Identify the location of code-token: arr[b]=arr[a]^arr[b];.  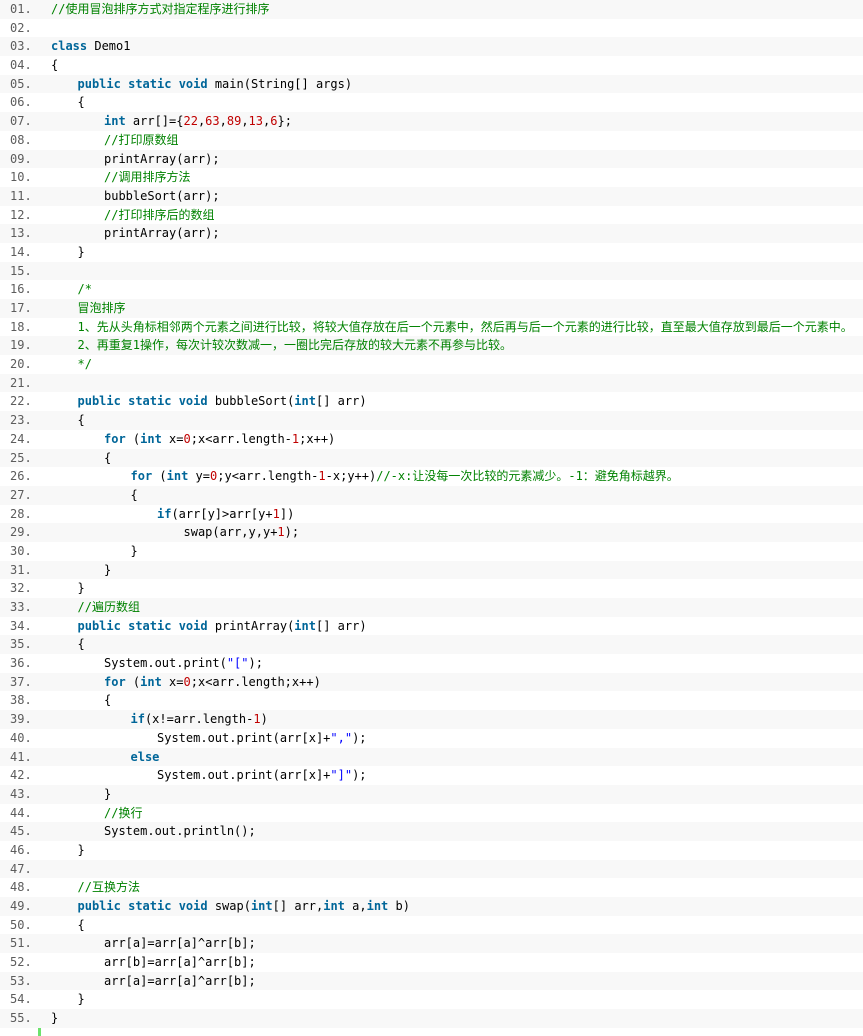
(180, 962).